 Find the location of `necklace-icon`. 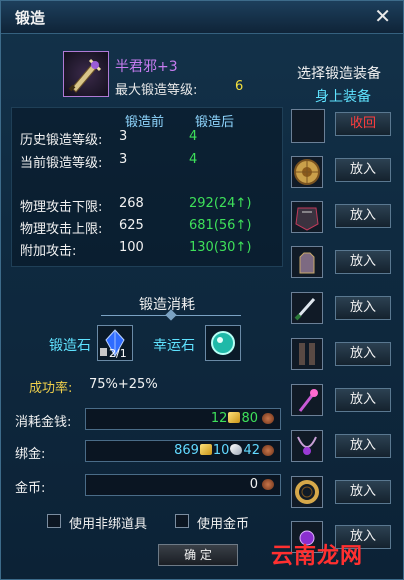

necklace-icon is located at coordinates (307, 445).